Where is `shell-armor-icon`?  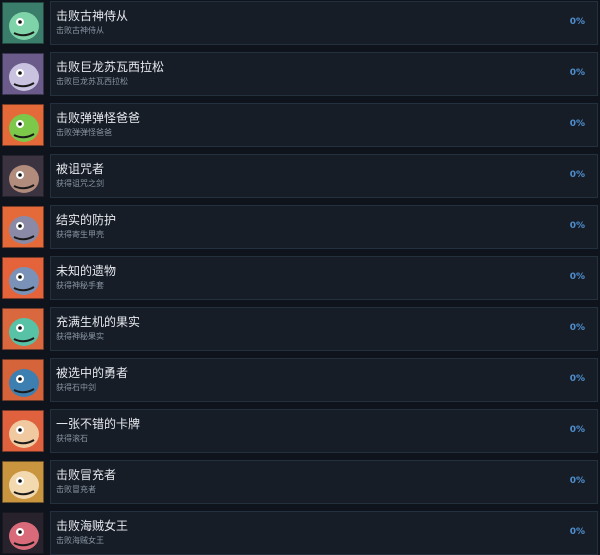 shell-armor-icon is located at coordinates (23, 227).